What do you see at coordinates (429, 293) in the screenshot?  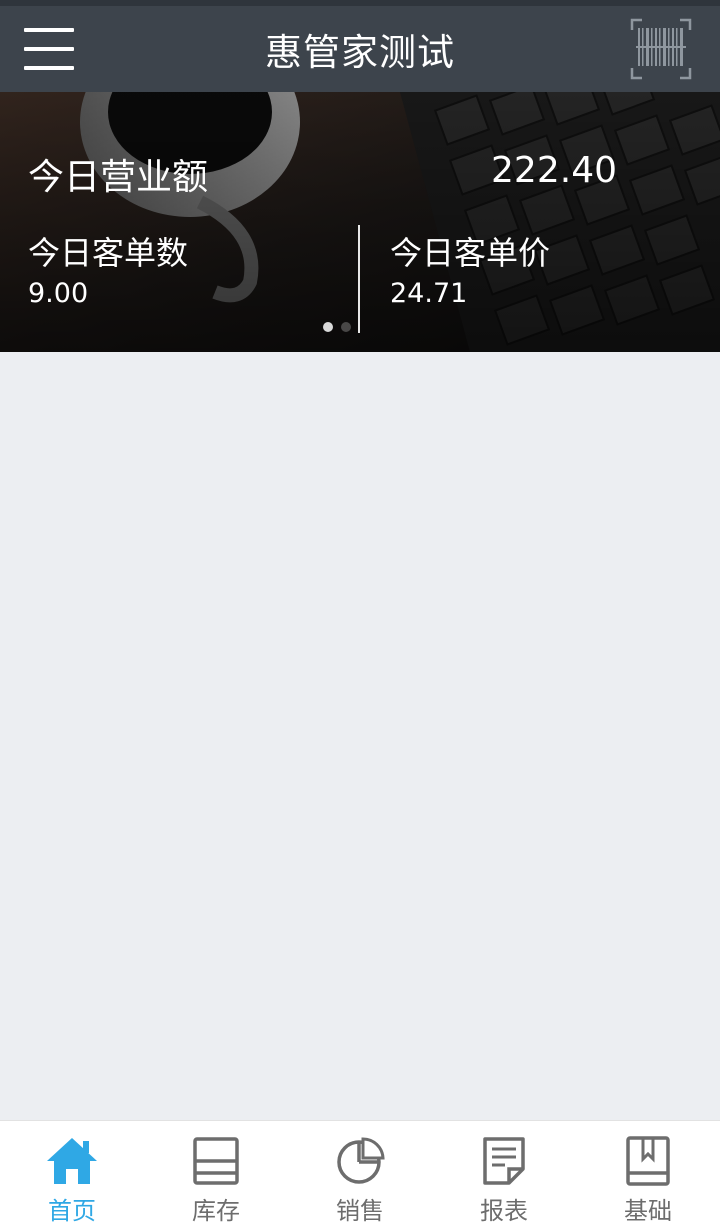 I see `today-avg-price-value: 24.71` at bounding box center [429, 293].